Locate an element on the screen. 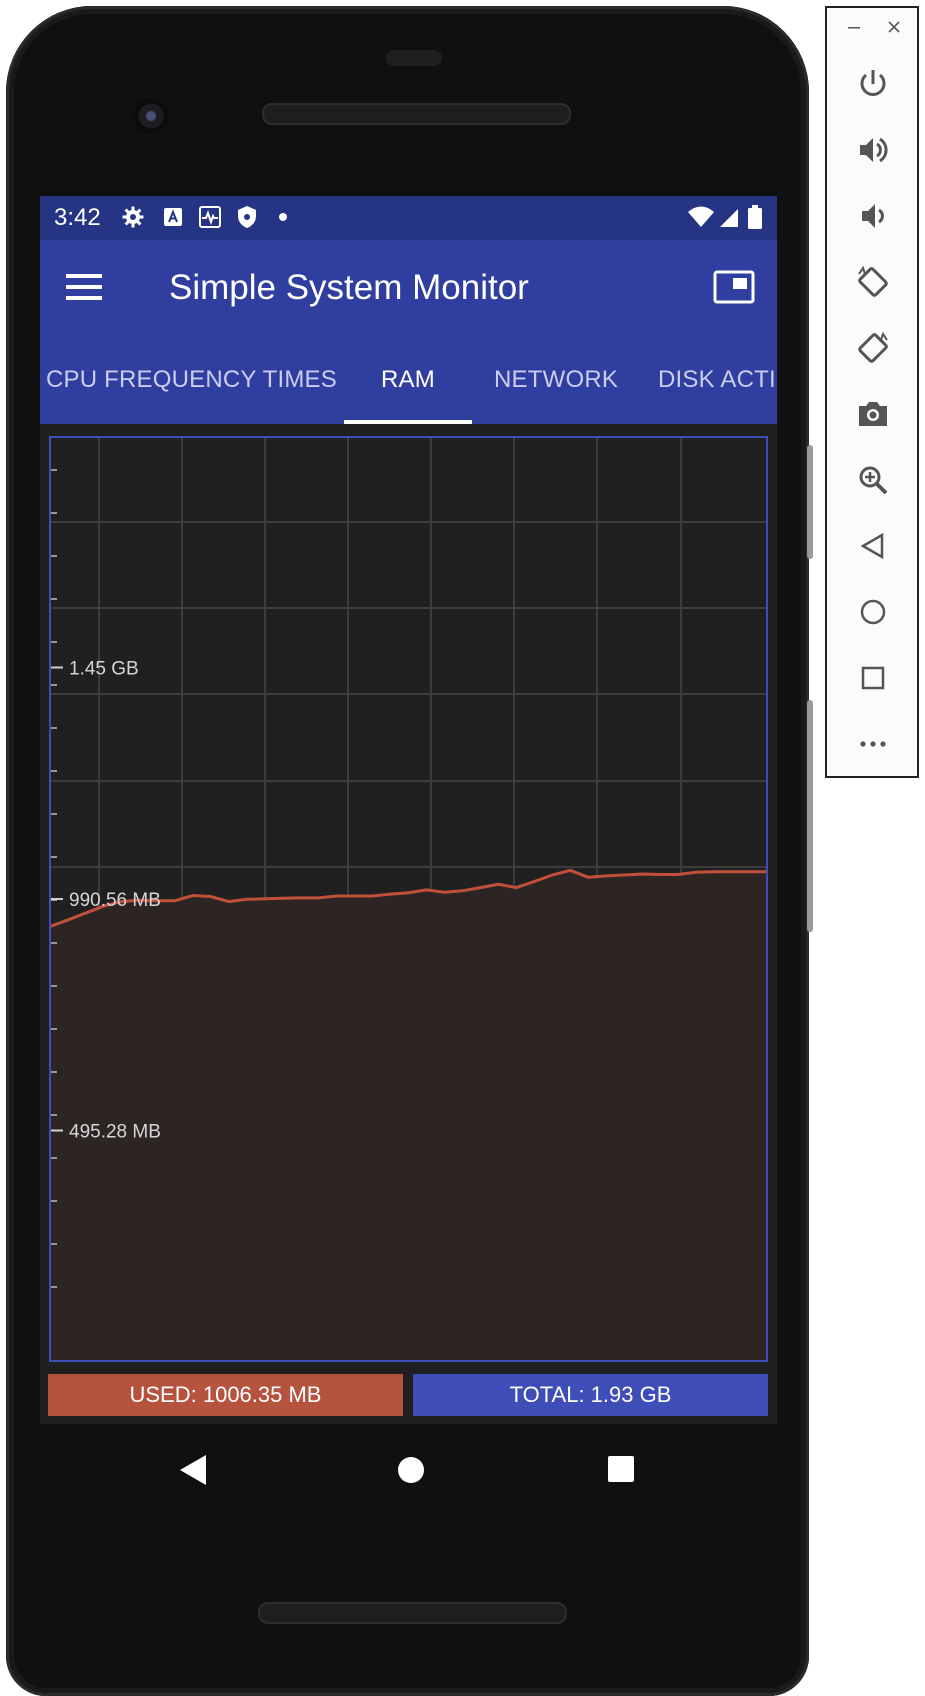 Image resolution: width=925 pixels, height=1696 pixels. wifi-icon is located at coordinates (701, 217).